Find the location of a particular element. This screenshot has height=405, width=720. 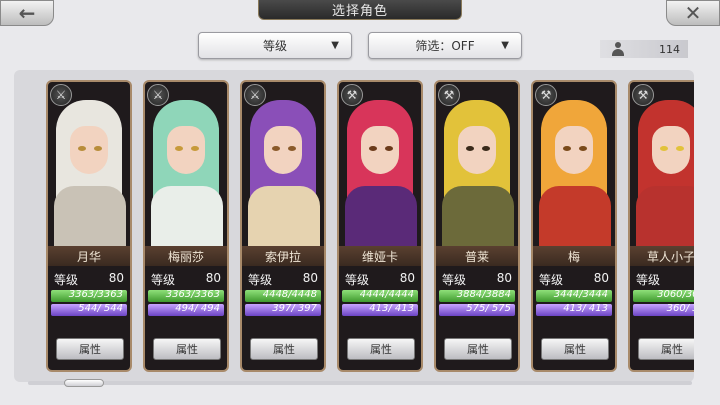

hp-value: 3884/3884 is located at coordinates (483, 294).